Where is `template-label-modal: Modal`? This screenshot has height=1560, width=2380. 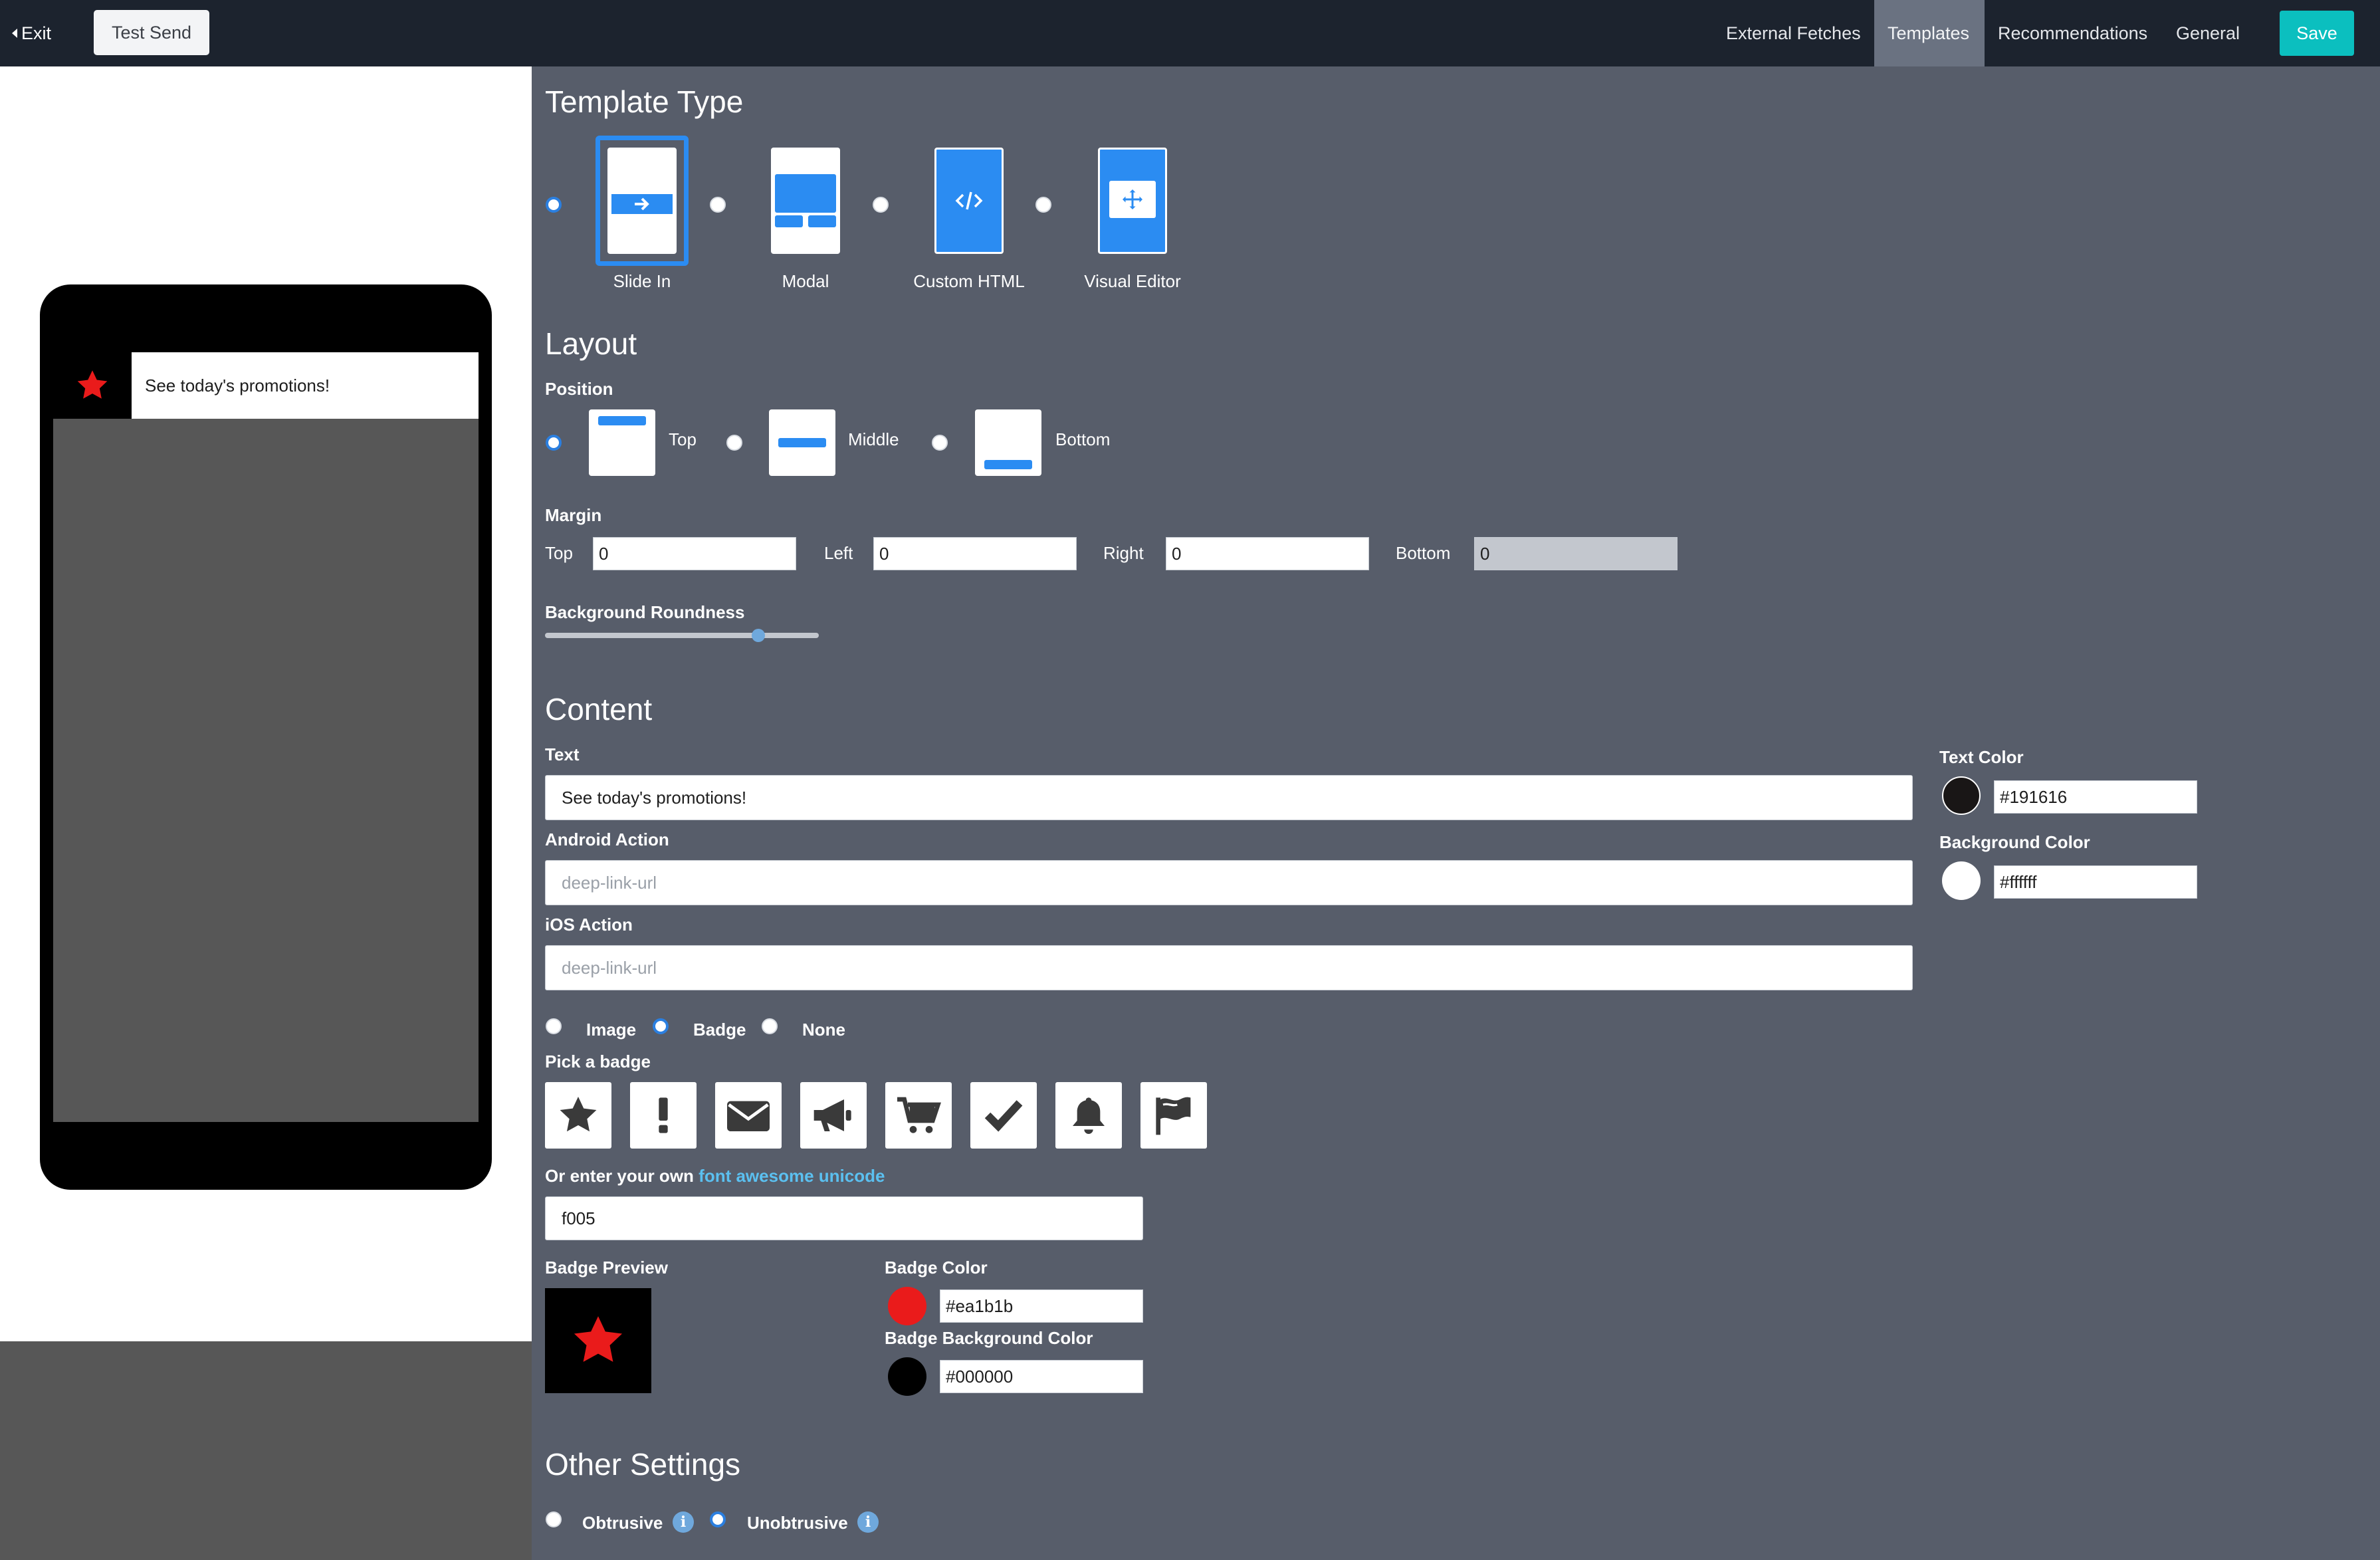 template-label-modal: Modal is located at coordinates (805, 281).